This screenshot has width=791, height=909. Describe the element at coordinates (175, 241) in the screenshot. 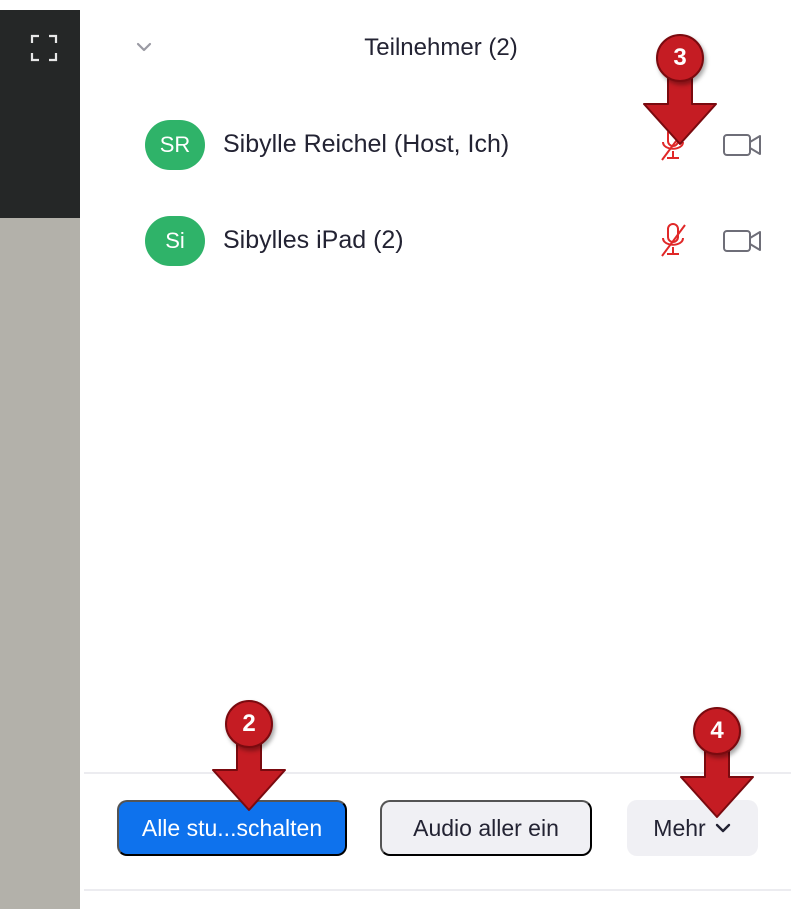

I see `avatar: Si` at that location.